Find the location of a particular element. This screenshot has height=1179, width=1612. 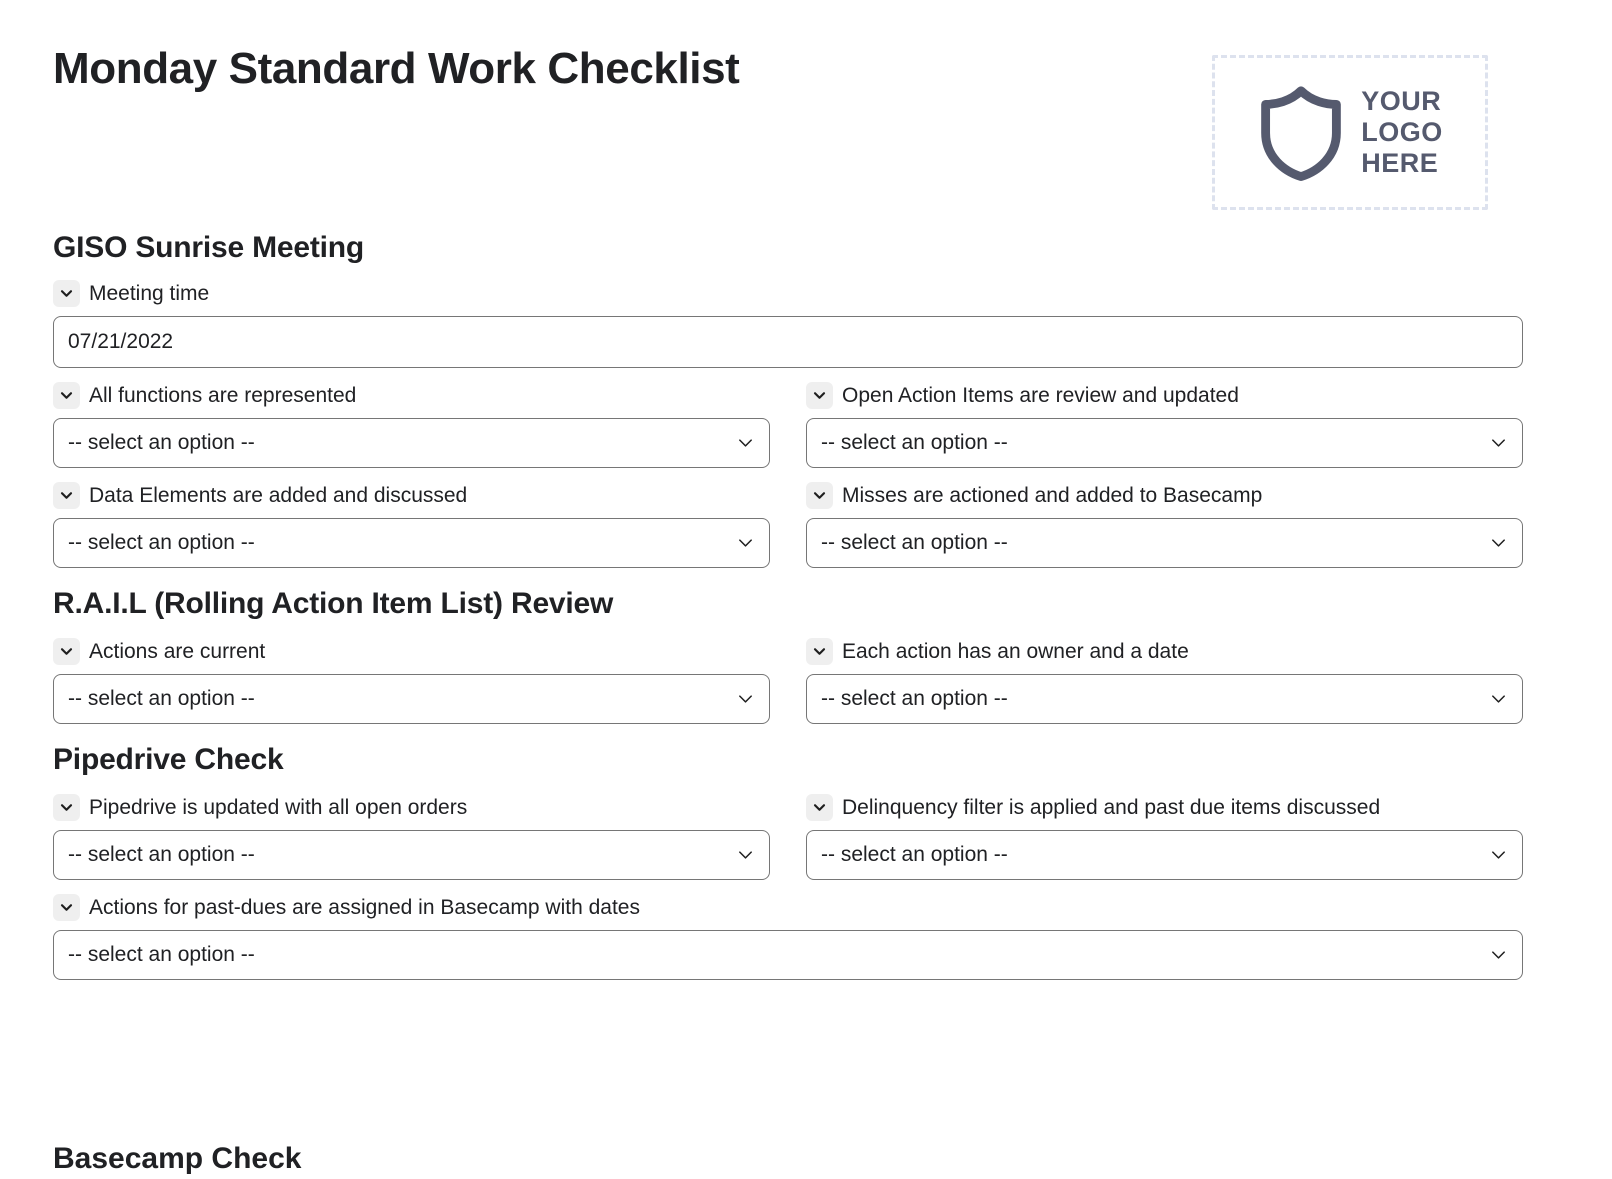

select-data-elements-added: -- select an option -- is located at coordinates (411, 543).